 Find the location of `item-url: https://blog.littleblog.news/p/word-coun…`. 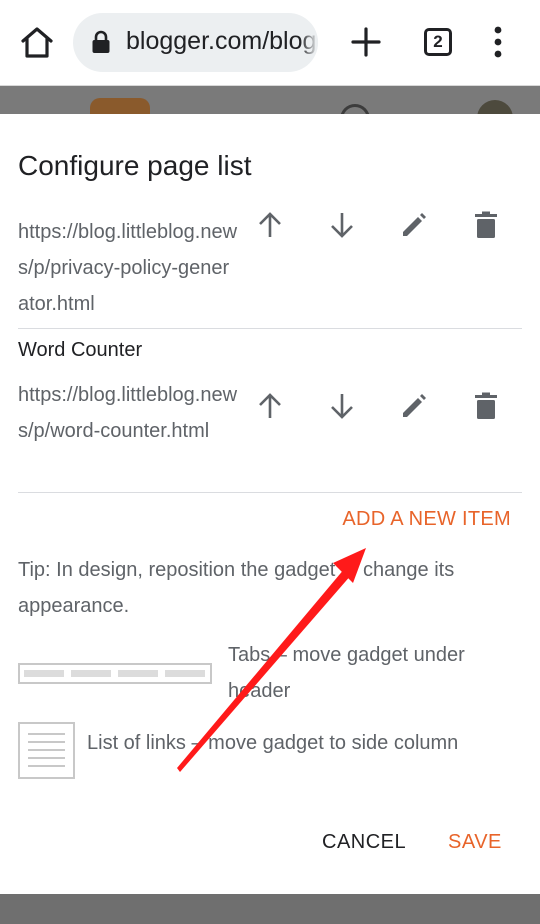

item-url: https://blog.littleblog.news/p/word-coun… is located at coordinates (128, 413).